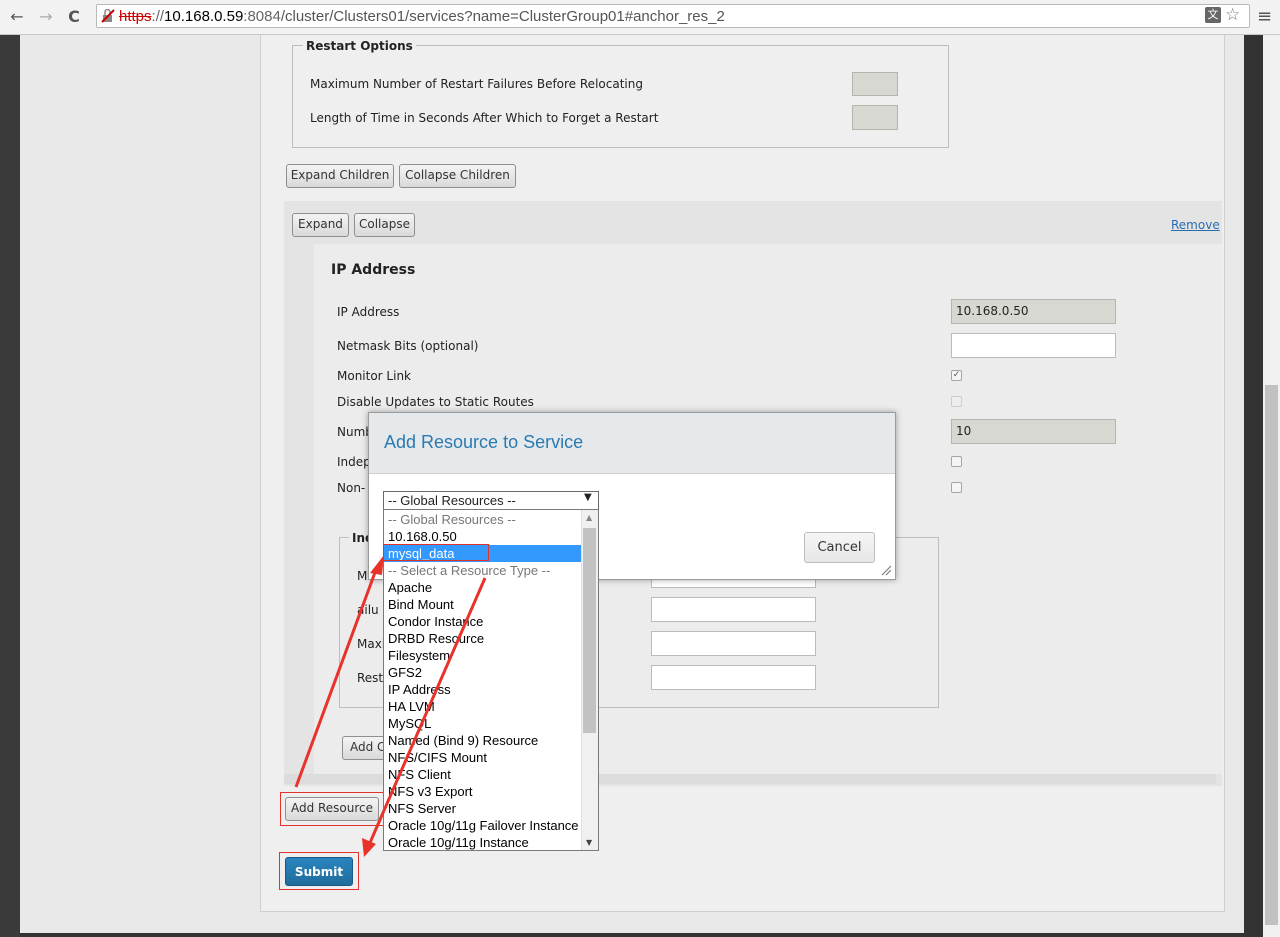  What do you see at coordinates (483, 825) in the screenshot?
I see `dropdown-option: Oracle 10g/11g Failover Instance` at bounding box center [483, 825].